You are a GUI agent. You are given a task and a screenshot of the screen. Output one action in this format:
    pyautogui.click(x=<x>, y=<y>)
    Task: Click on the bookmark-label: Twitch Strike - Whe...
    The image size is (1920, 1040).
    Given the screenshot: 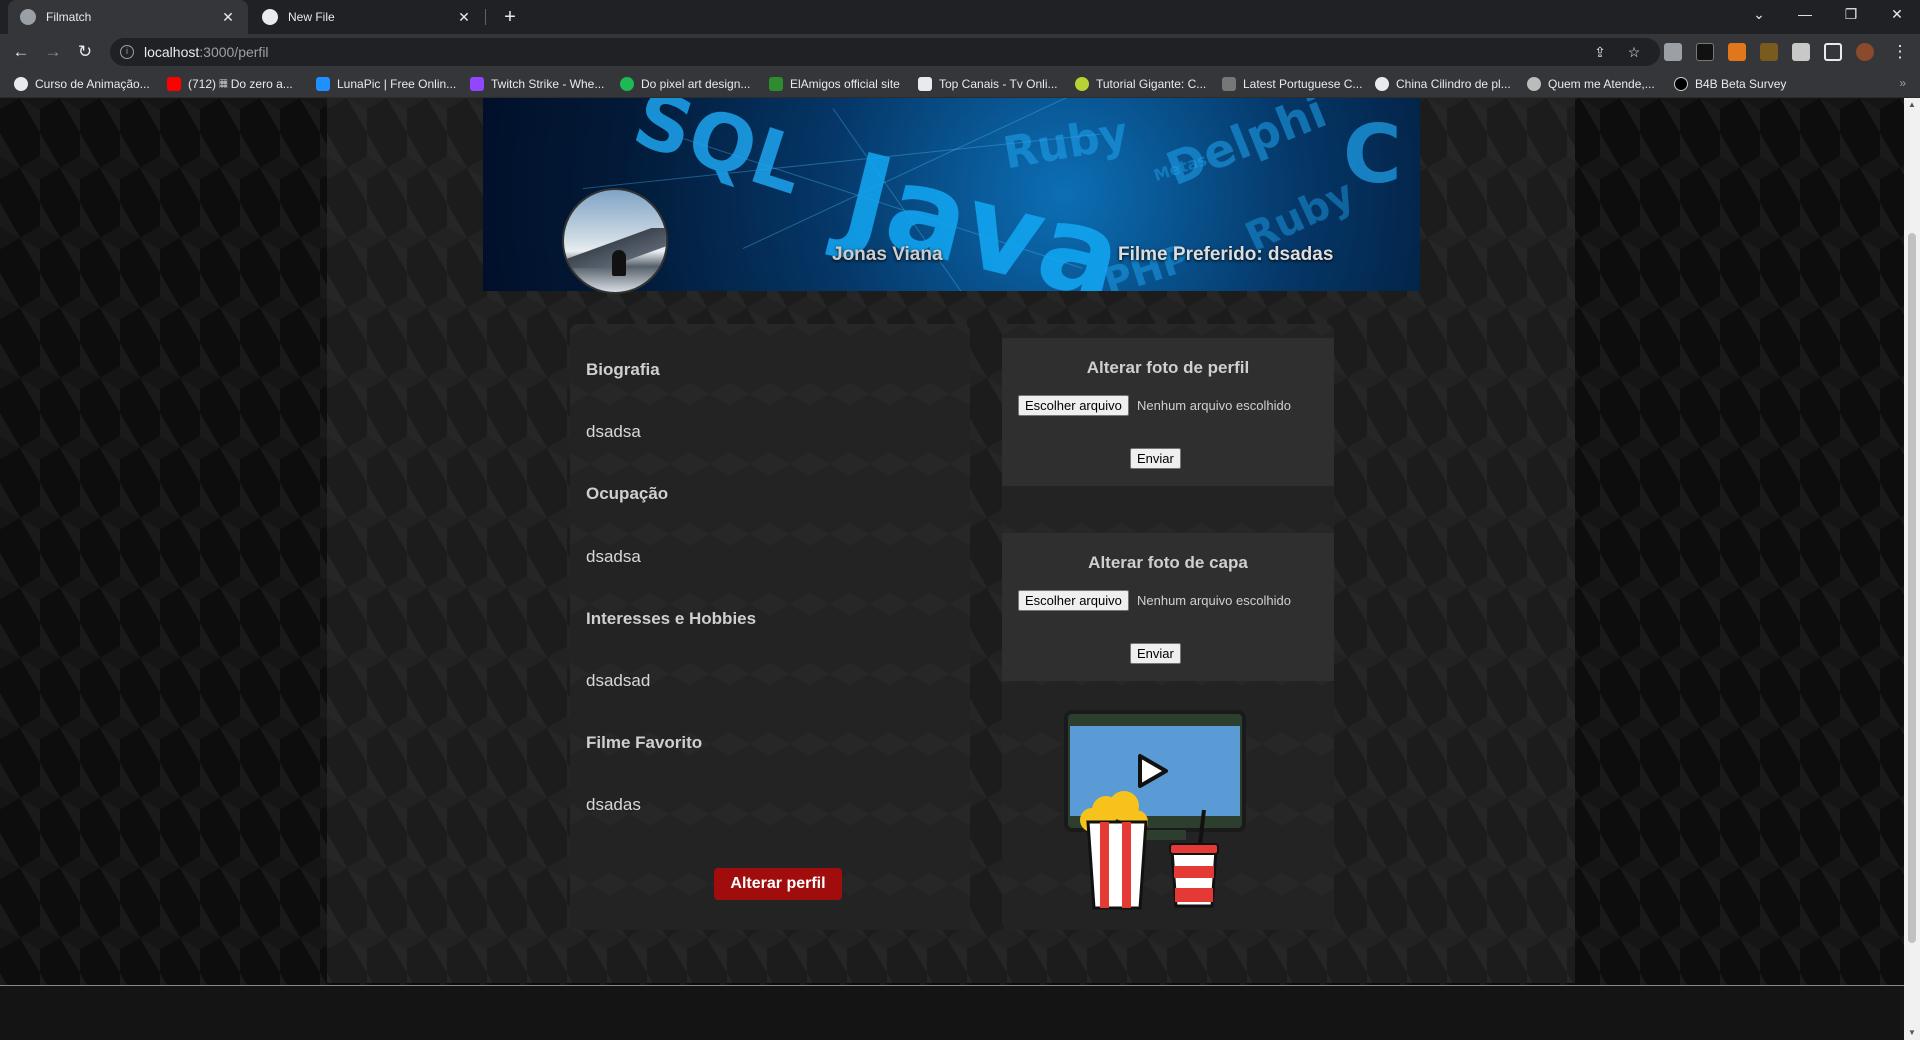 What is the action you would take?
    pyautogui.click(x=548, y=84)
    